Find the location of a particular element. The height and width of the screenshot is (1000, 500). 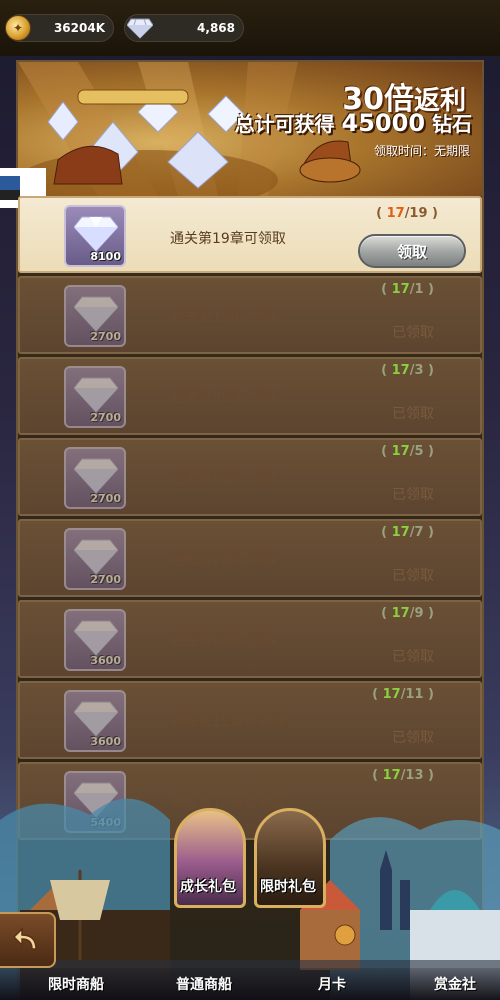

progress-required: /19 is located at coordinates (416, 213).